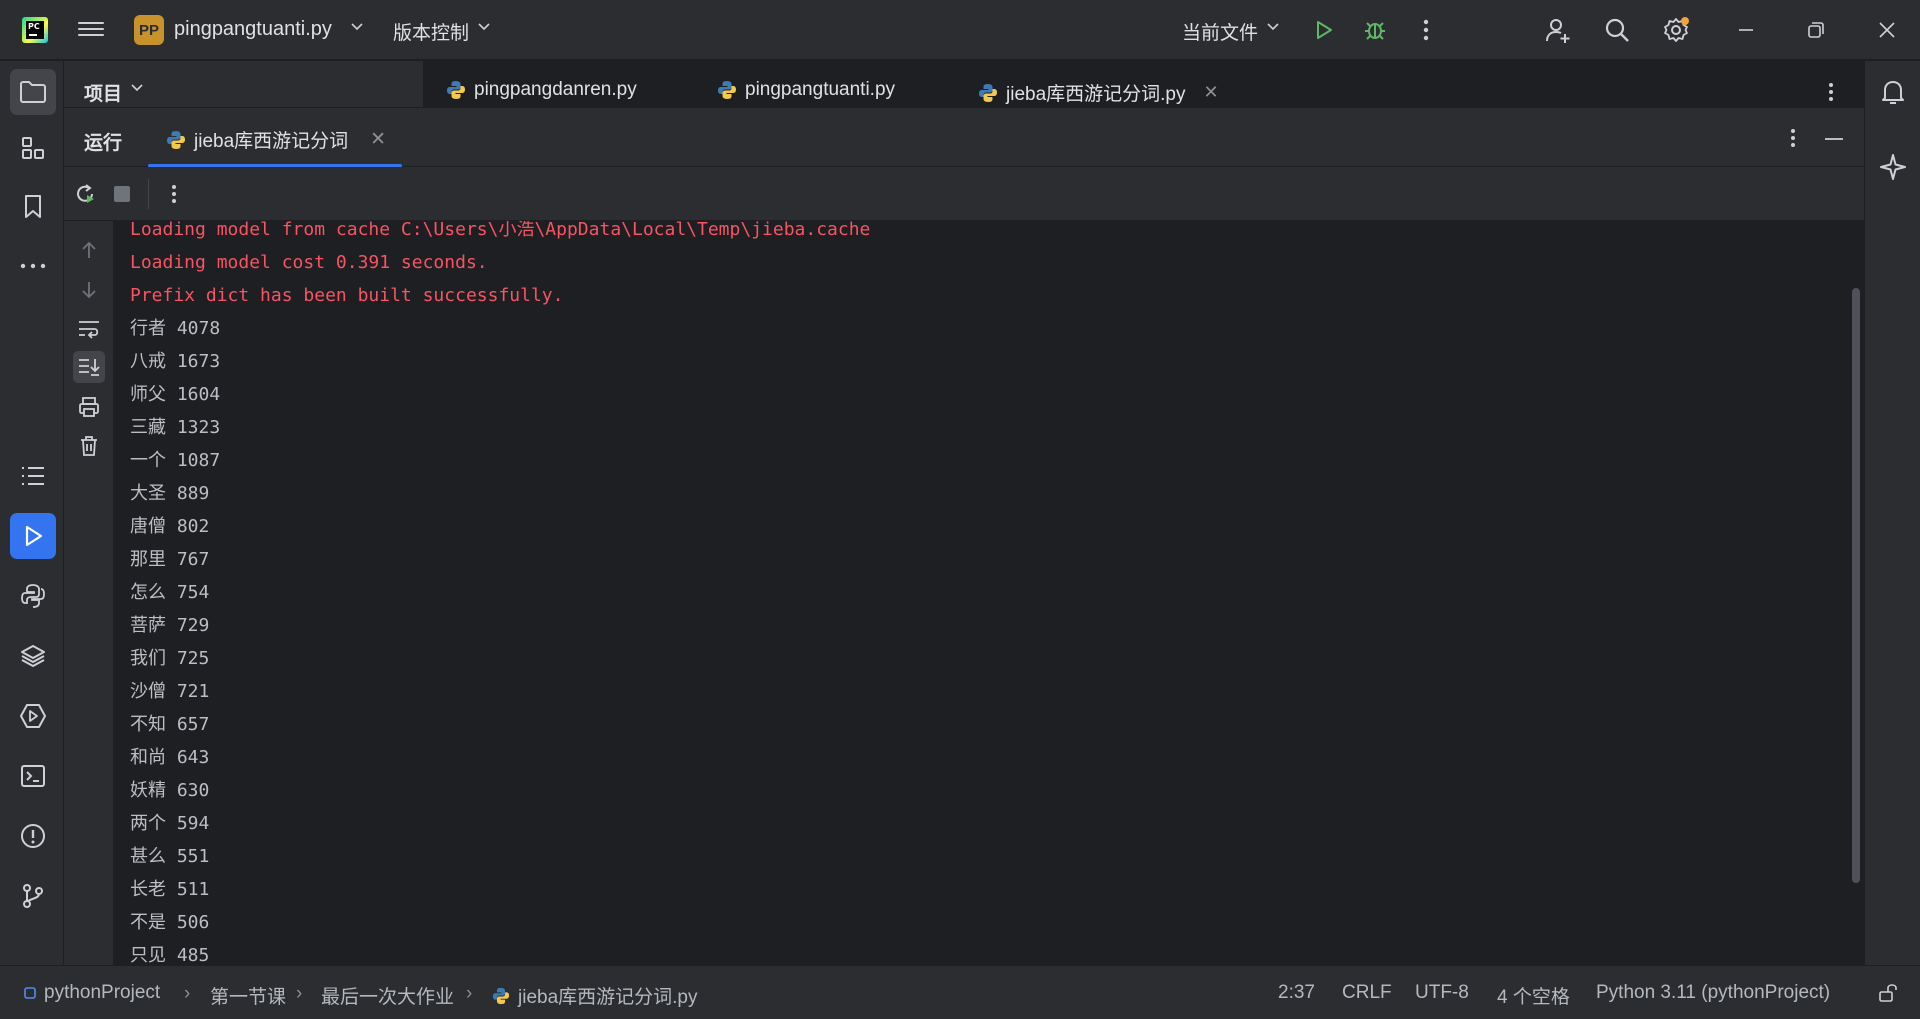 The image size is (1920, 1019). Describe the element at coordinates (89, 367) in the screenshot. I see `scroll-to-end-icon` at that location.